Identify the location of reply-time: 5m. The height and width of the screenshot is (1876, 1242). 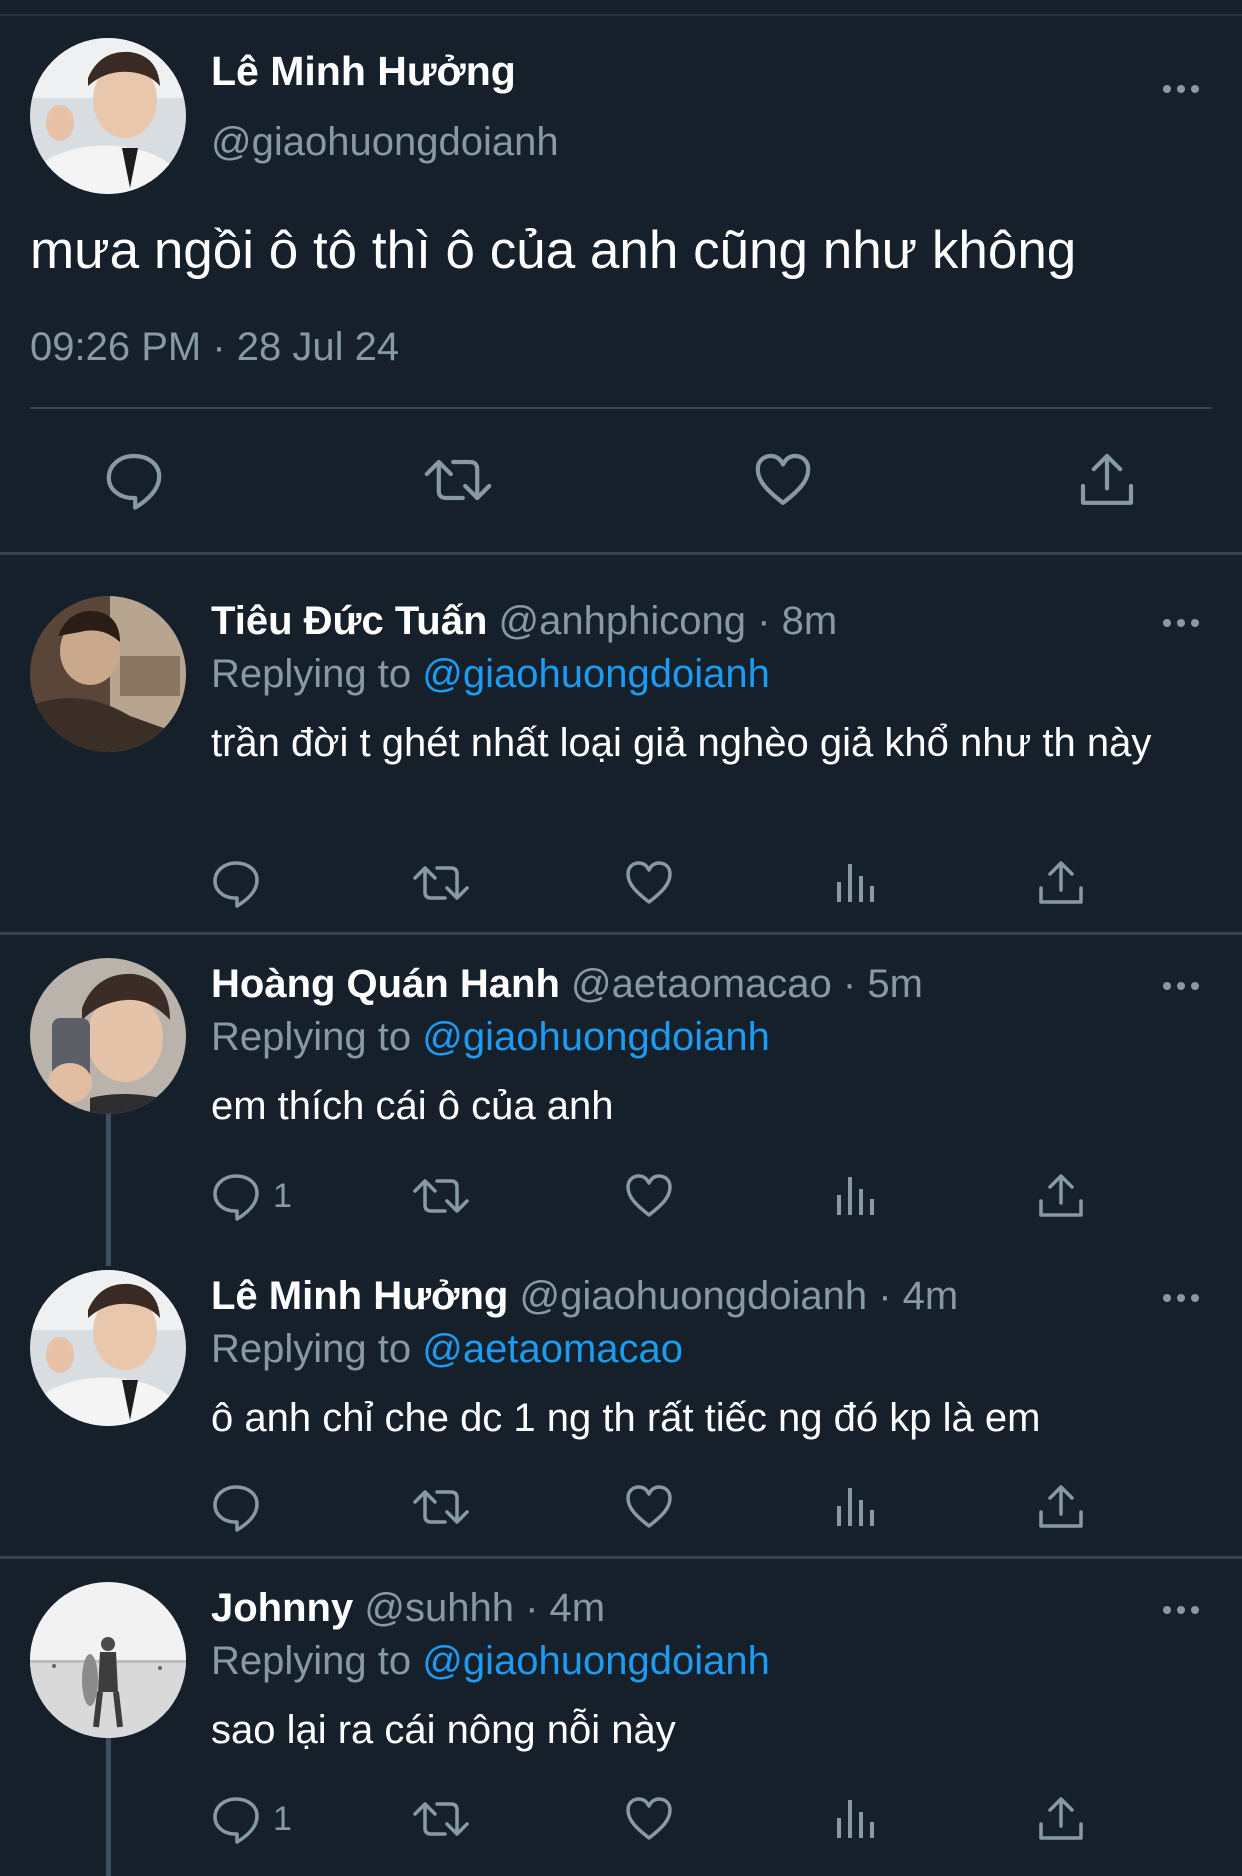
(895, 984).